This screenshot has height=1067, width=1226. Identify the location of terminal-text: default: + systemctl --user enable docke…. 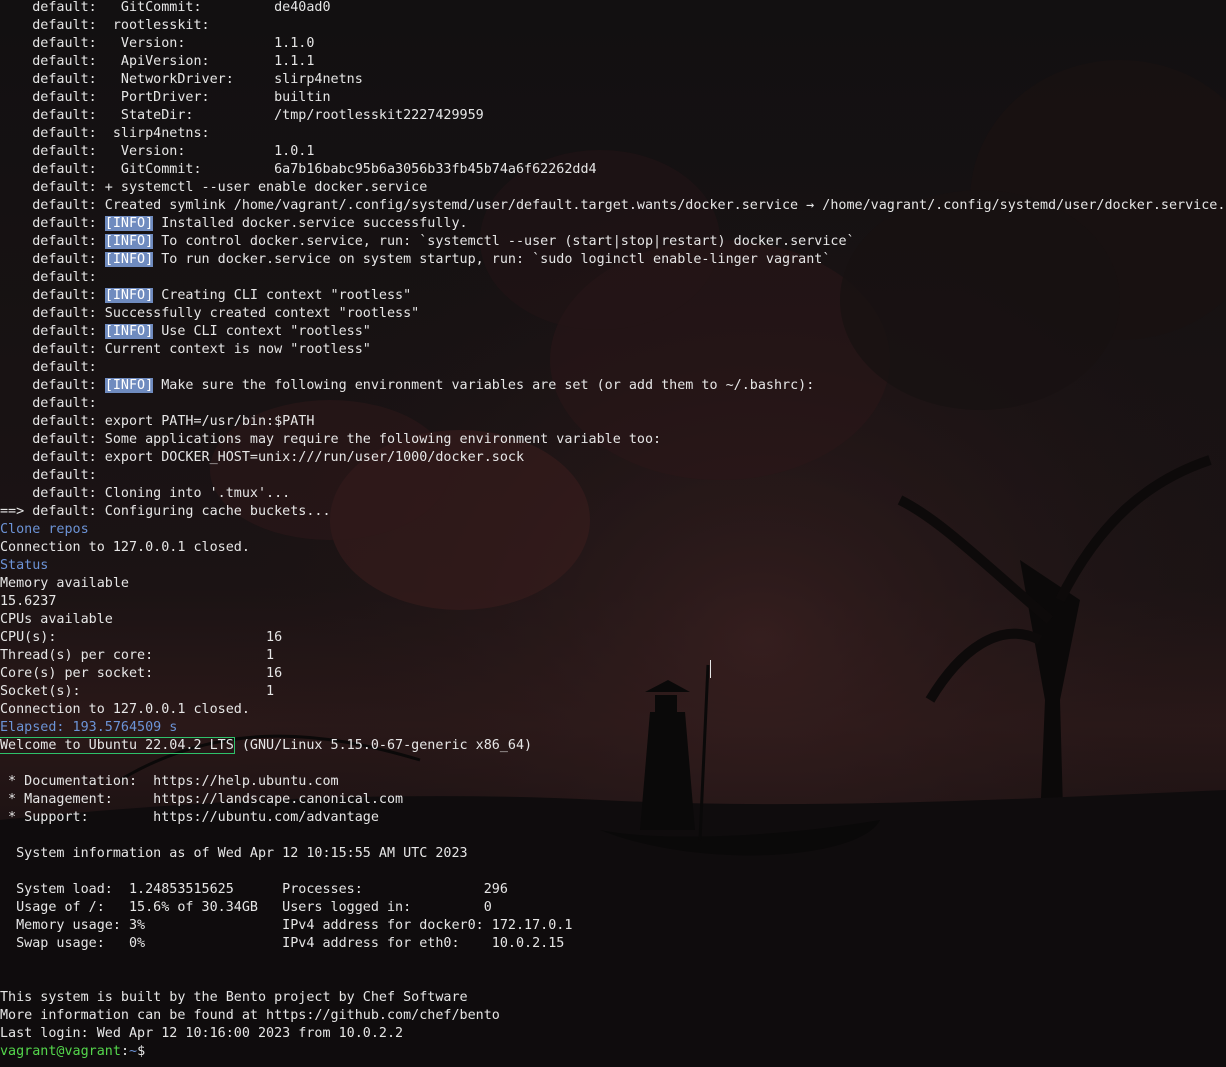
(214, 187).